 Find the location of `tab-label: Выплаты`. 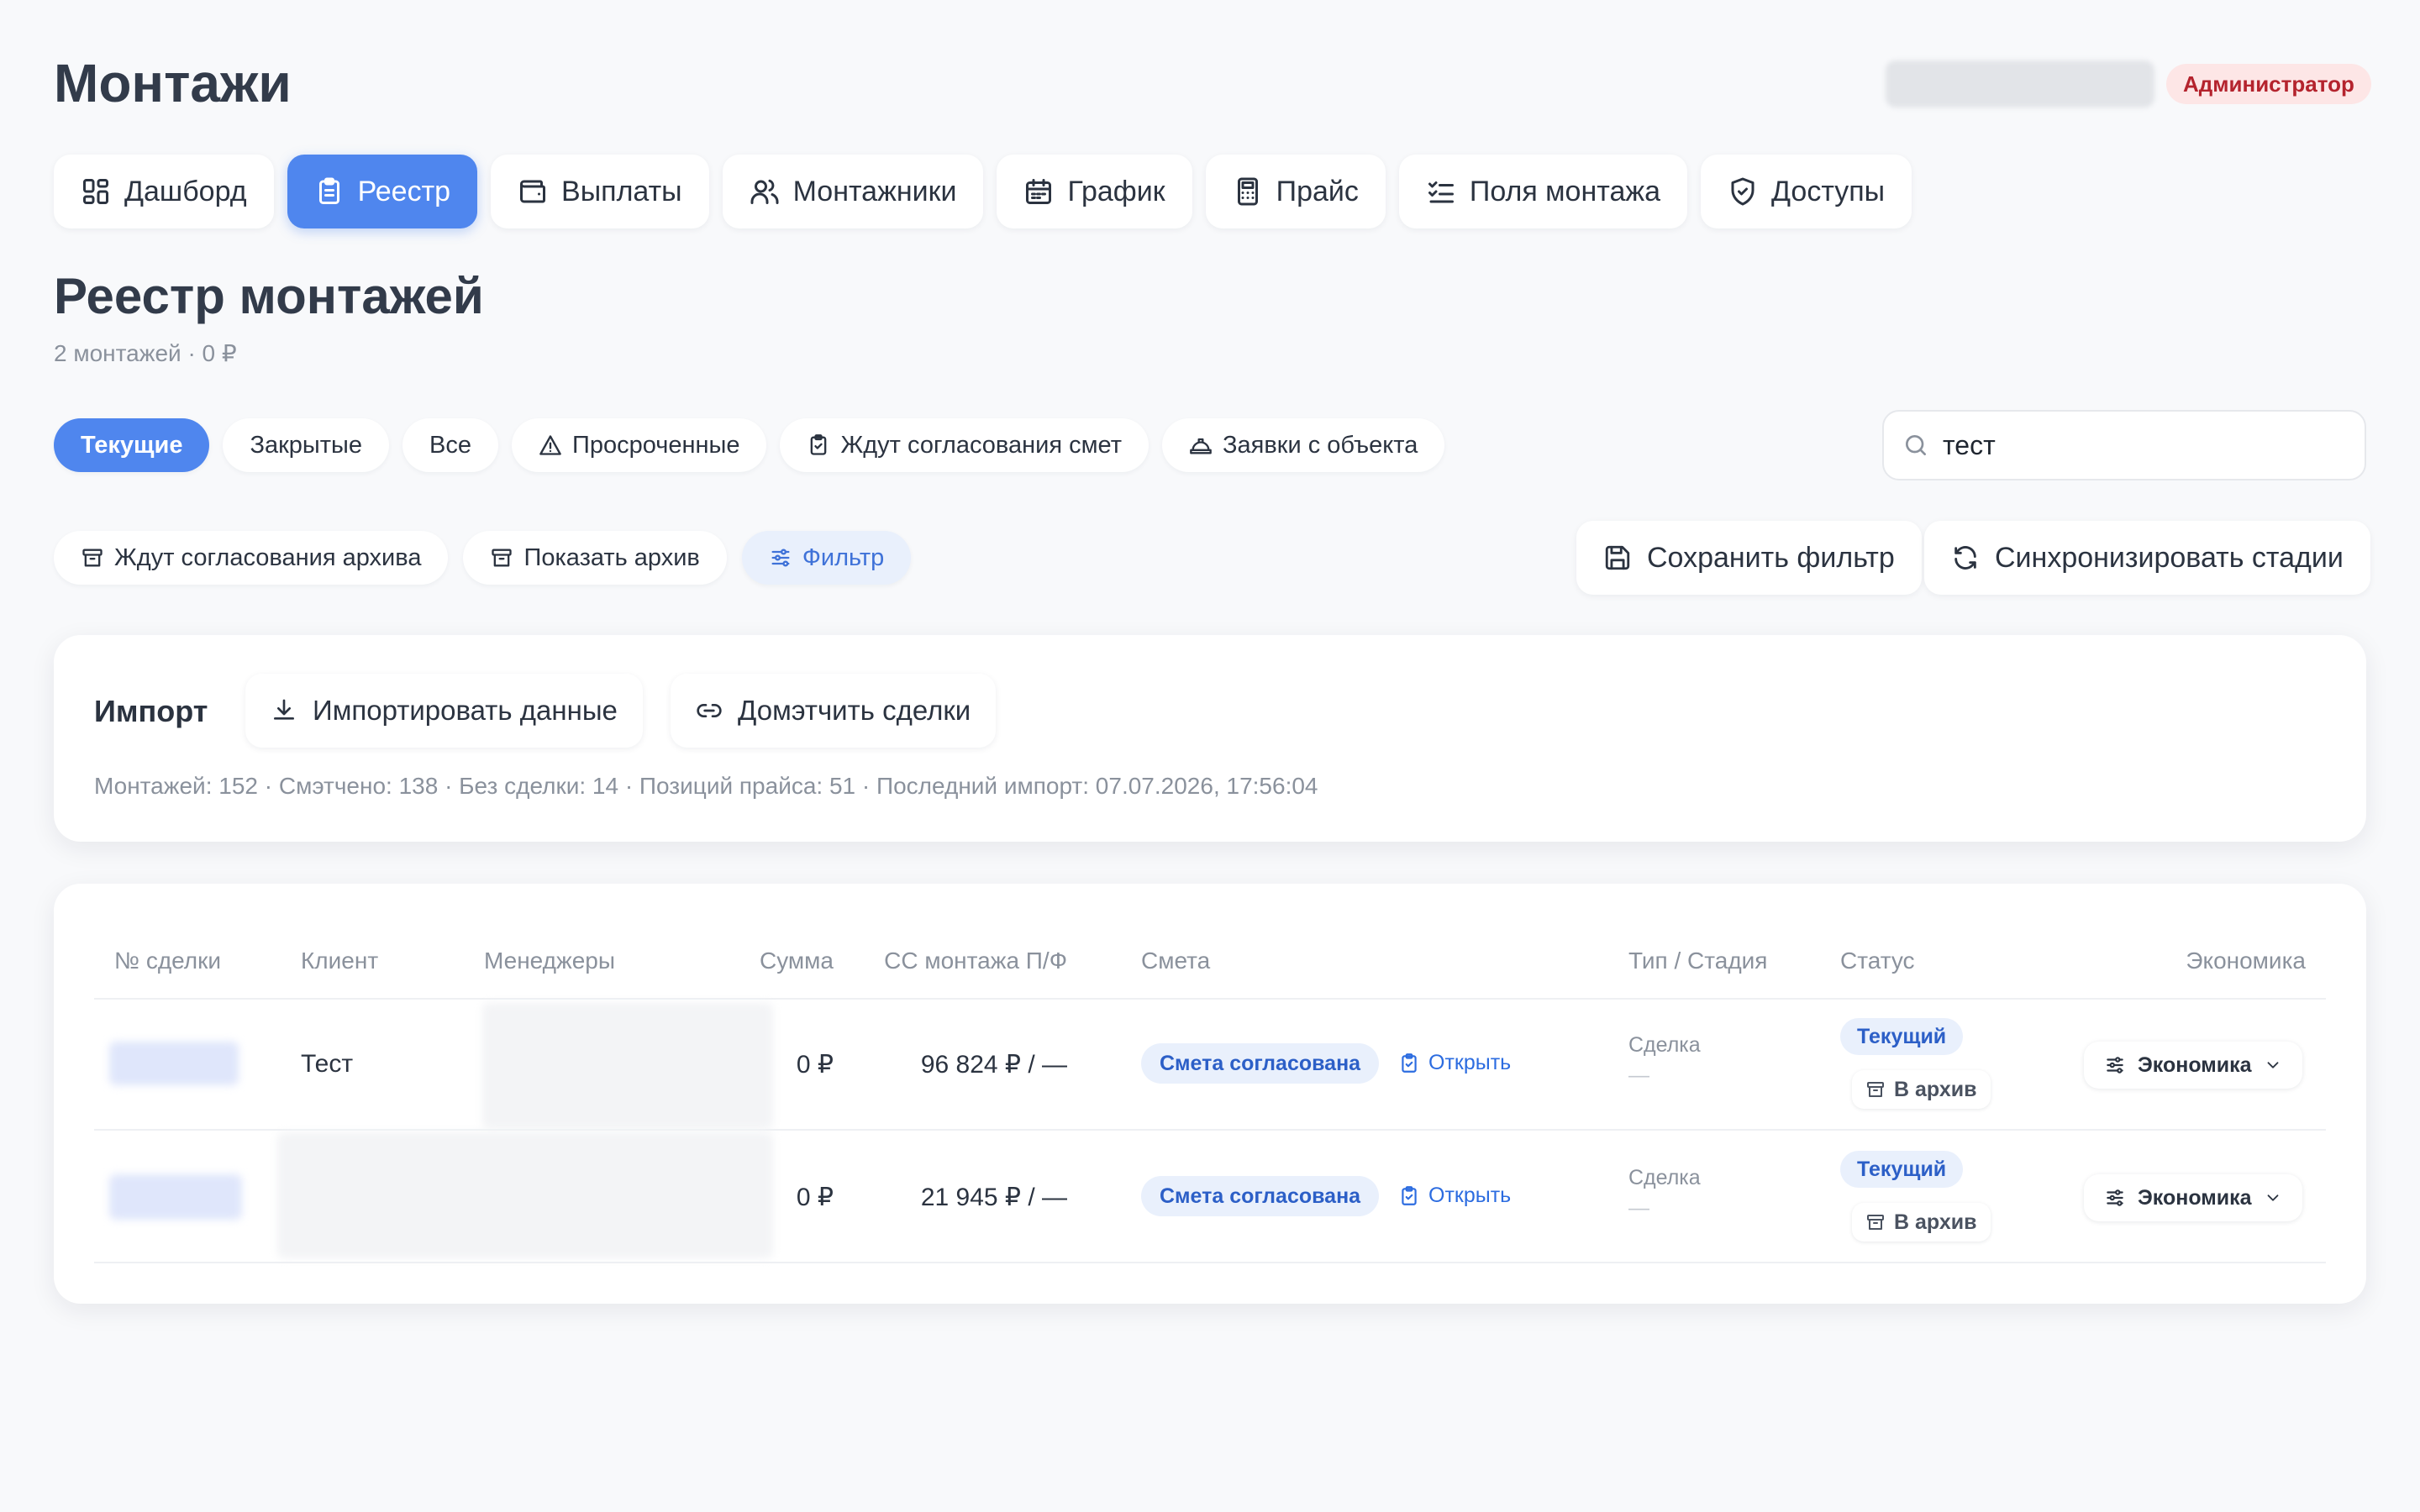

tab-label: Выплаты is located at coordinates (621, 191).